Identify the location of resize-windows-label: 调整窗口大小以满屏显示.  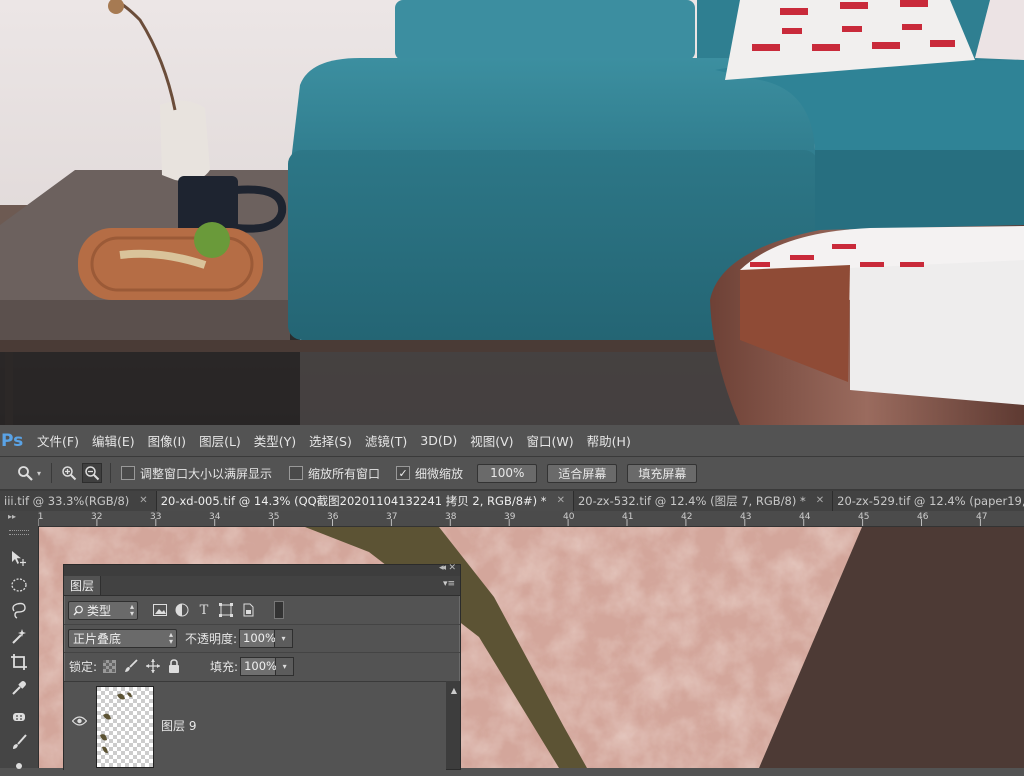
(206, 473).